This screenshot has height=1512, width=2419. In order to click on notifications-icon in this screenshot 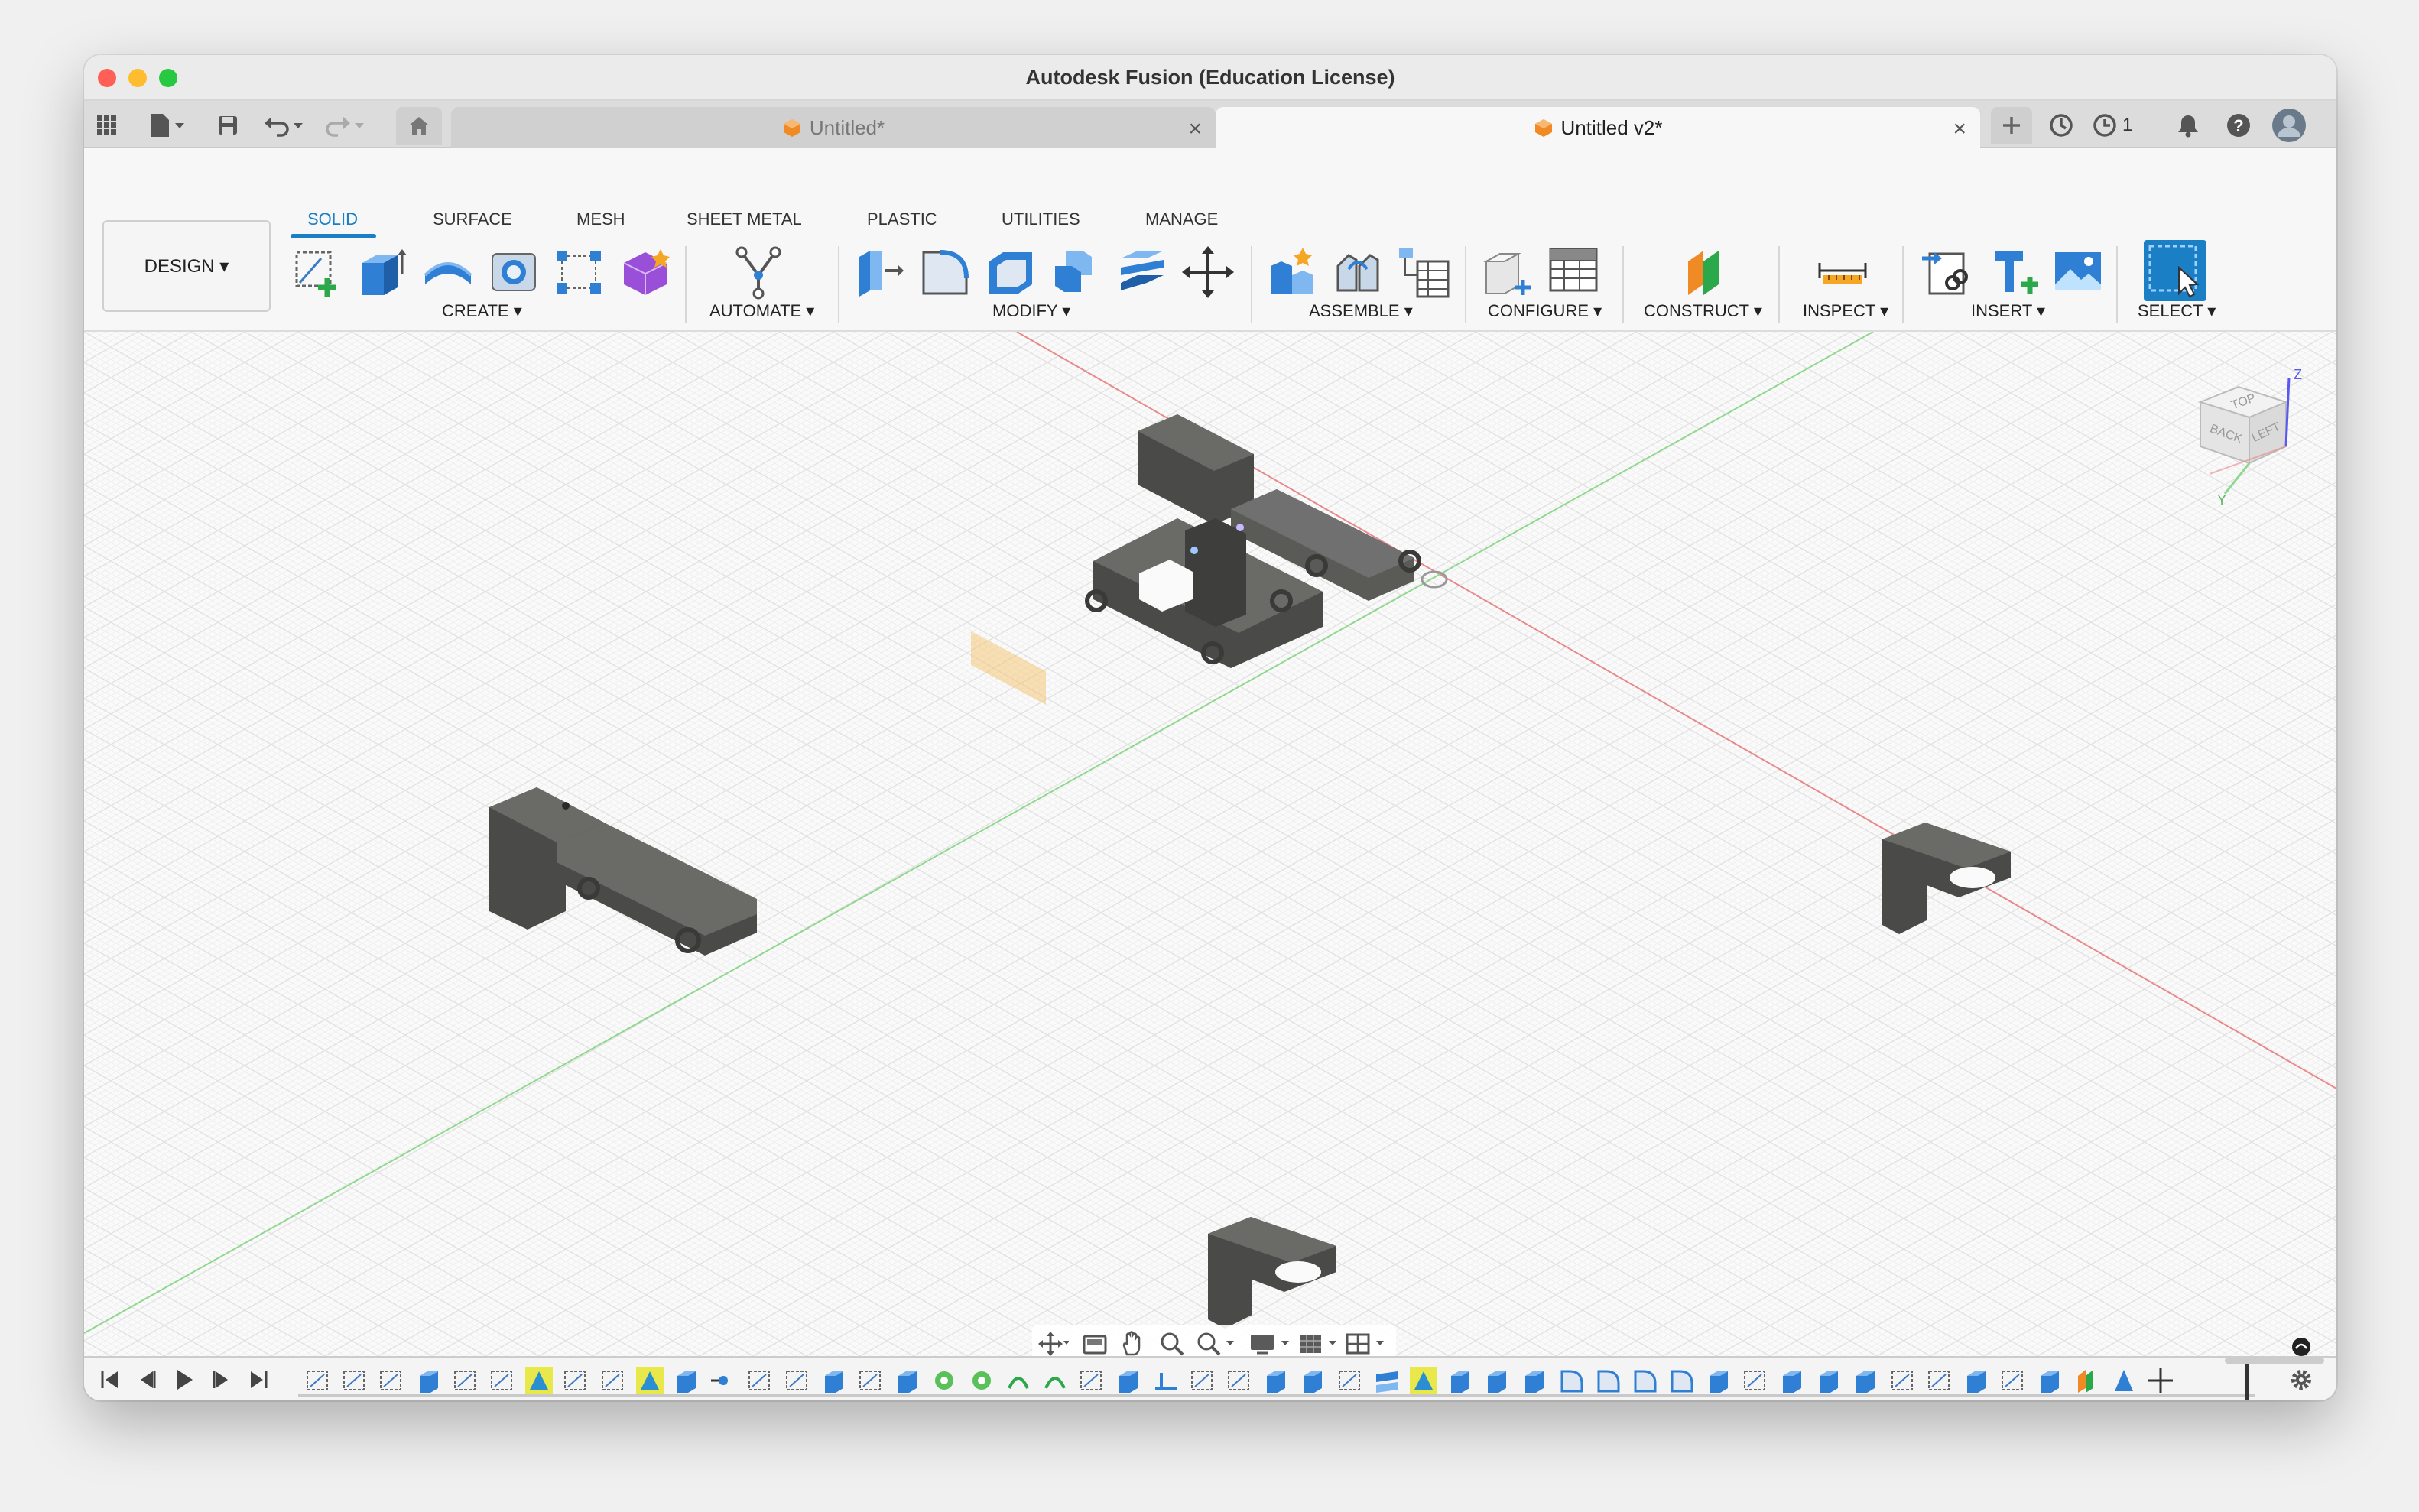, I will do `click(2188, 126)`.